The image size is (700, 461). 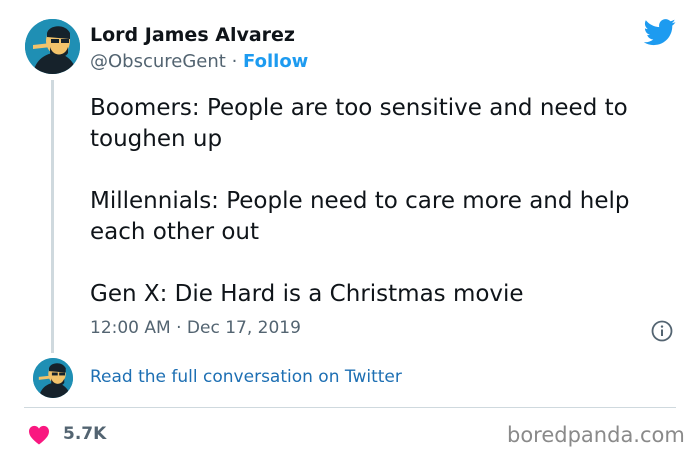 What do you see at coordinates (350, 407) in the screenshot?
I see `divider` at bounding box center [350, 407].